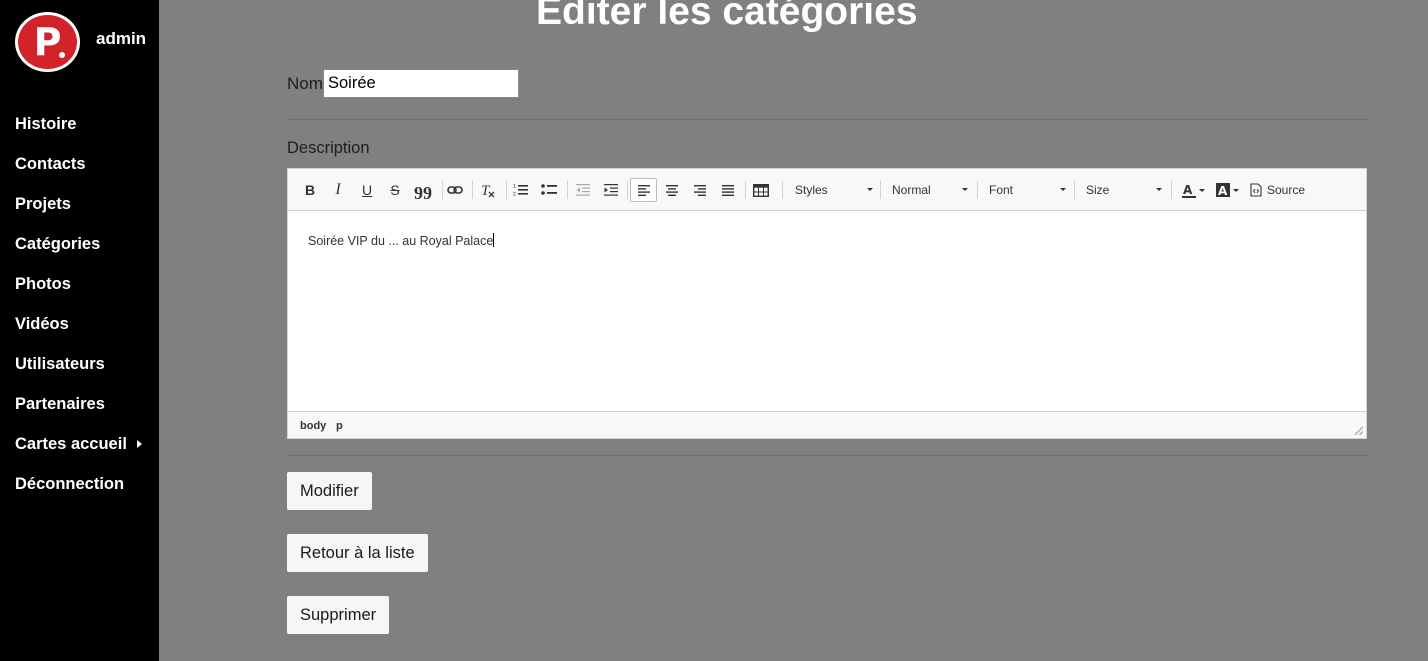 The height and width of the screenshot is (661, 1428). What do you see at coordinates (78, 214) in the screenshot?
I see `sidebar-item-projets: Projets` at bounding box center [78, 214].